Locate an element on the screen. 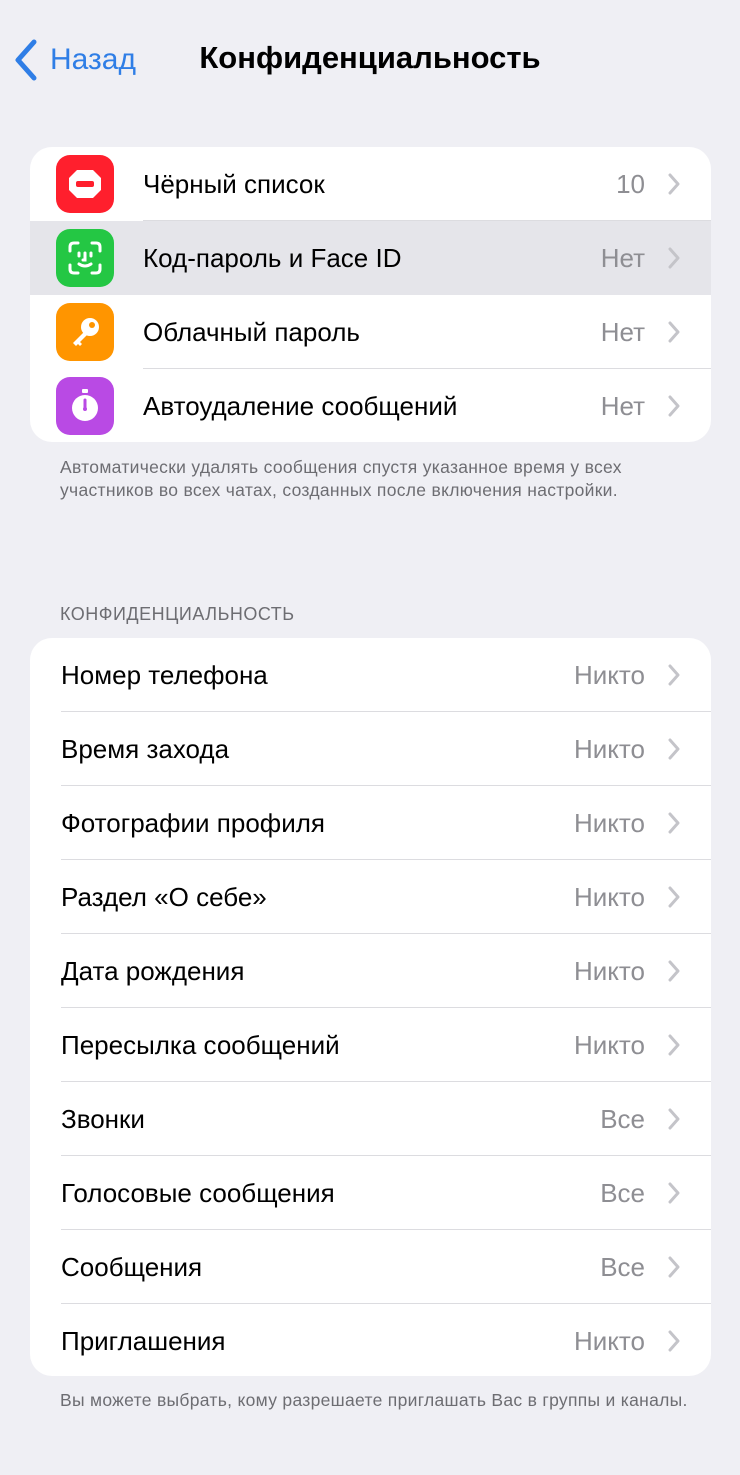  auto-delete-row: Автоудаление сообщений Нет is located at coordinates (370, 405).